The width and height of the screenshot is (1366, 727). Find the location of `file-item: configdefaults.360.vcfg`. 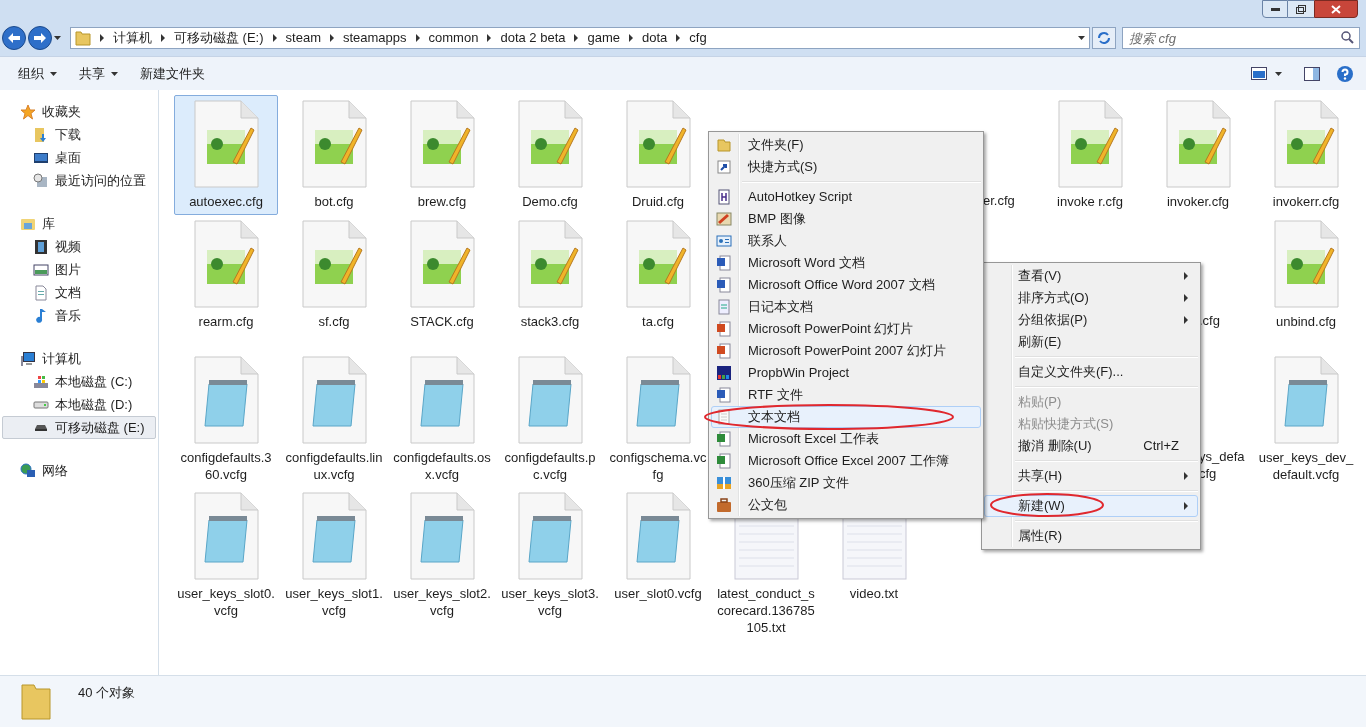

file-item: configdefaults.360.vcfg is located at coordinates (226, 419).